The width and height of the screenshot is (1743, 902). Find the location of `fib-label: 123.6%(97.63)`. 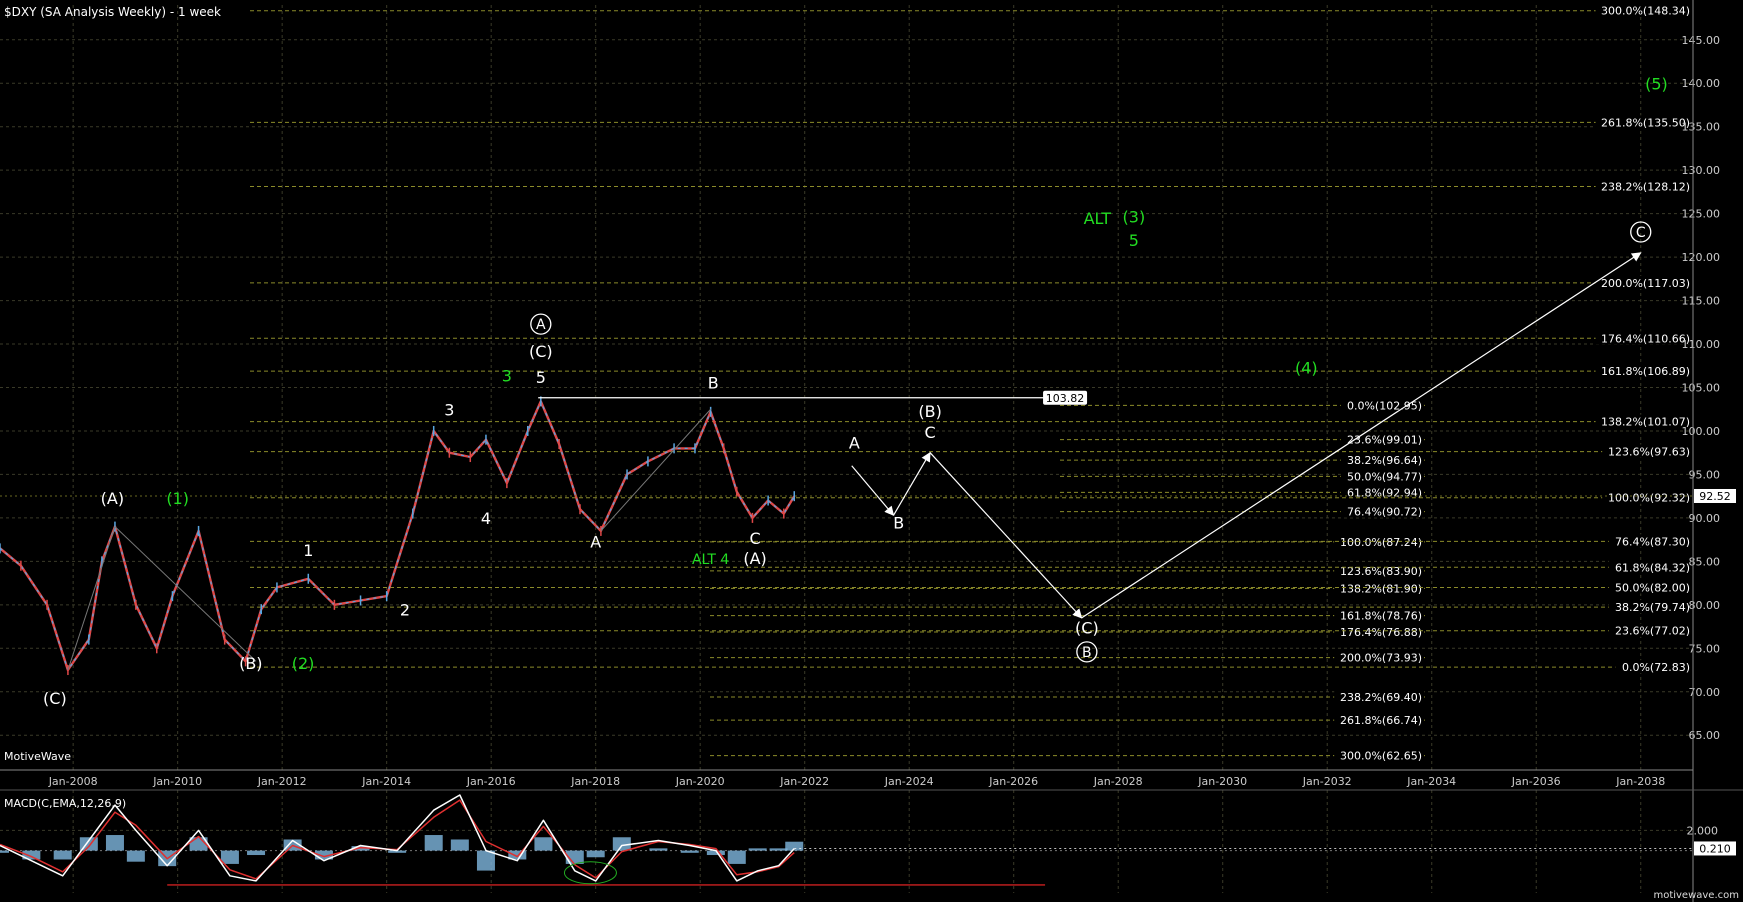

fib-label: 123.6%(97.63) is located at coordinates (1649, 452).